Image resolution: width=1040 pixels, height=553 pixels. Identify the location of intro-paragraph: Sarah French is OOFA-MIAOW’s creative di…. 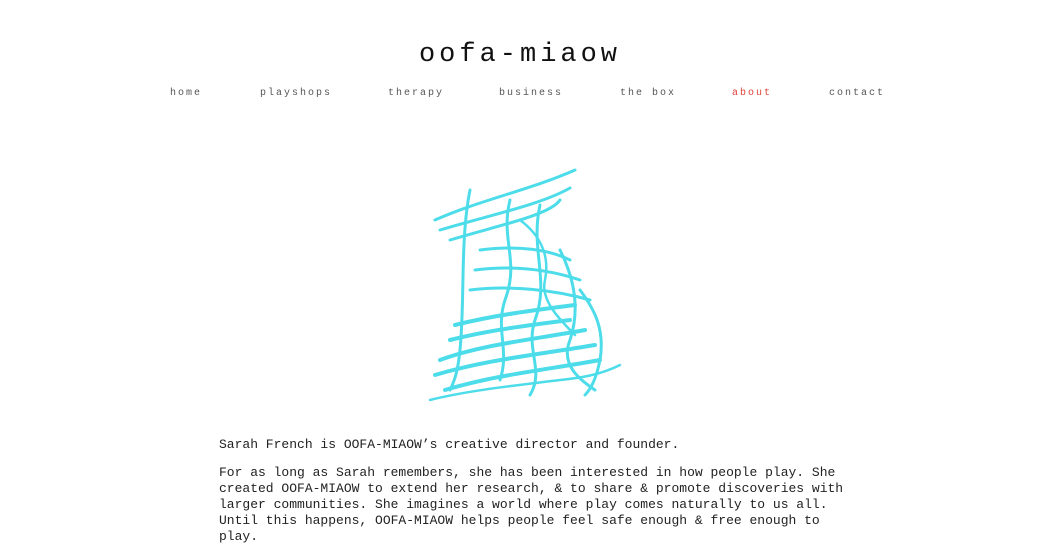
(449, 444).